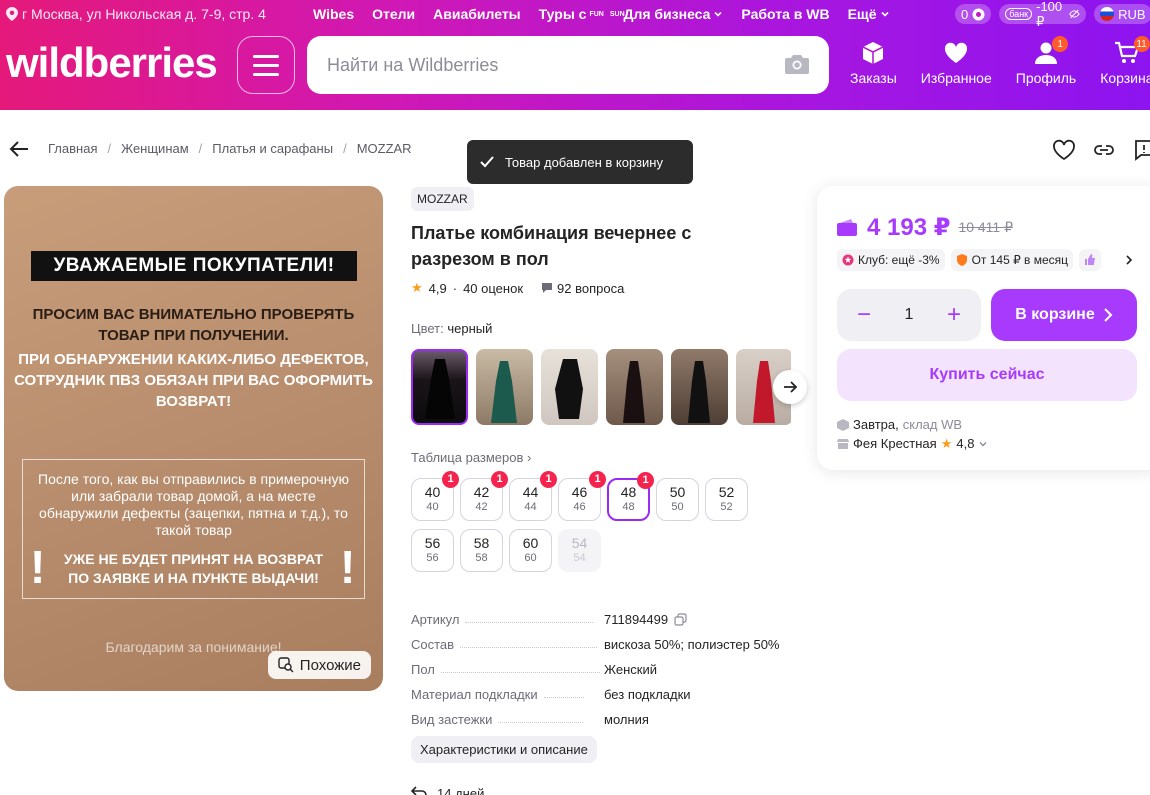 The image size is (1150, 795). Describe the element at coordinates (891, 260) in the screenshot. I see `club-chip: Клуб: ещё -3%` at that location.